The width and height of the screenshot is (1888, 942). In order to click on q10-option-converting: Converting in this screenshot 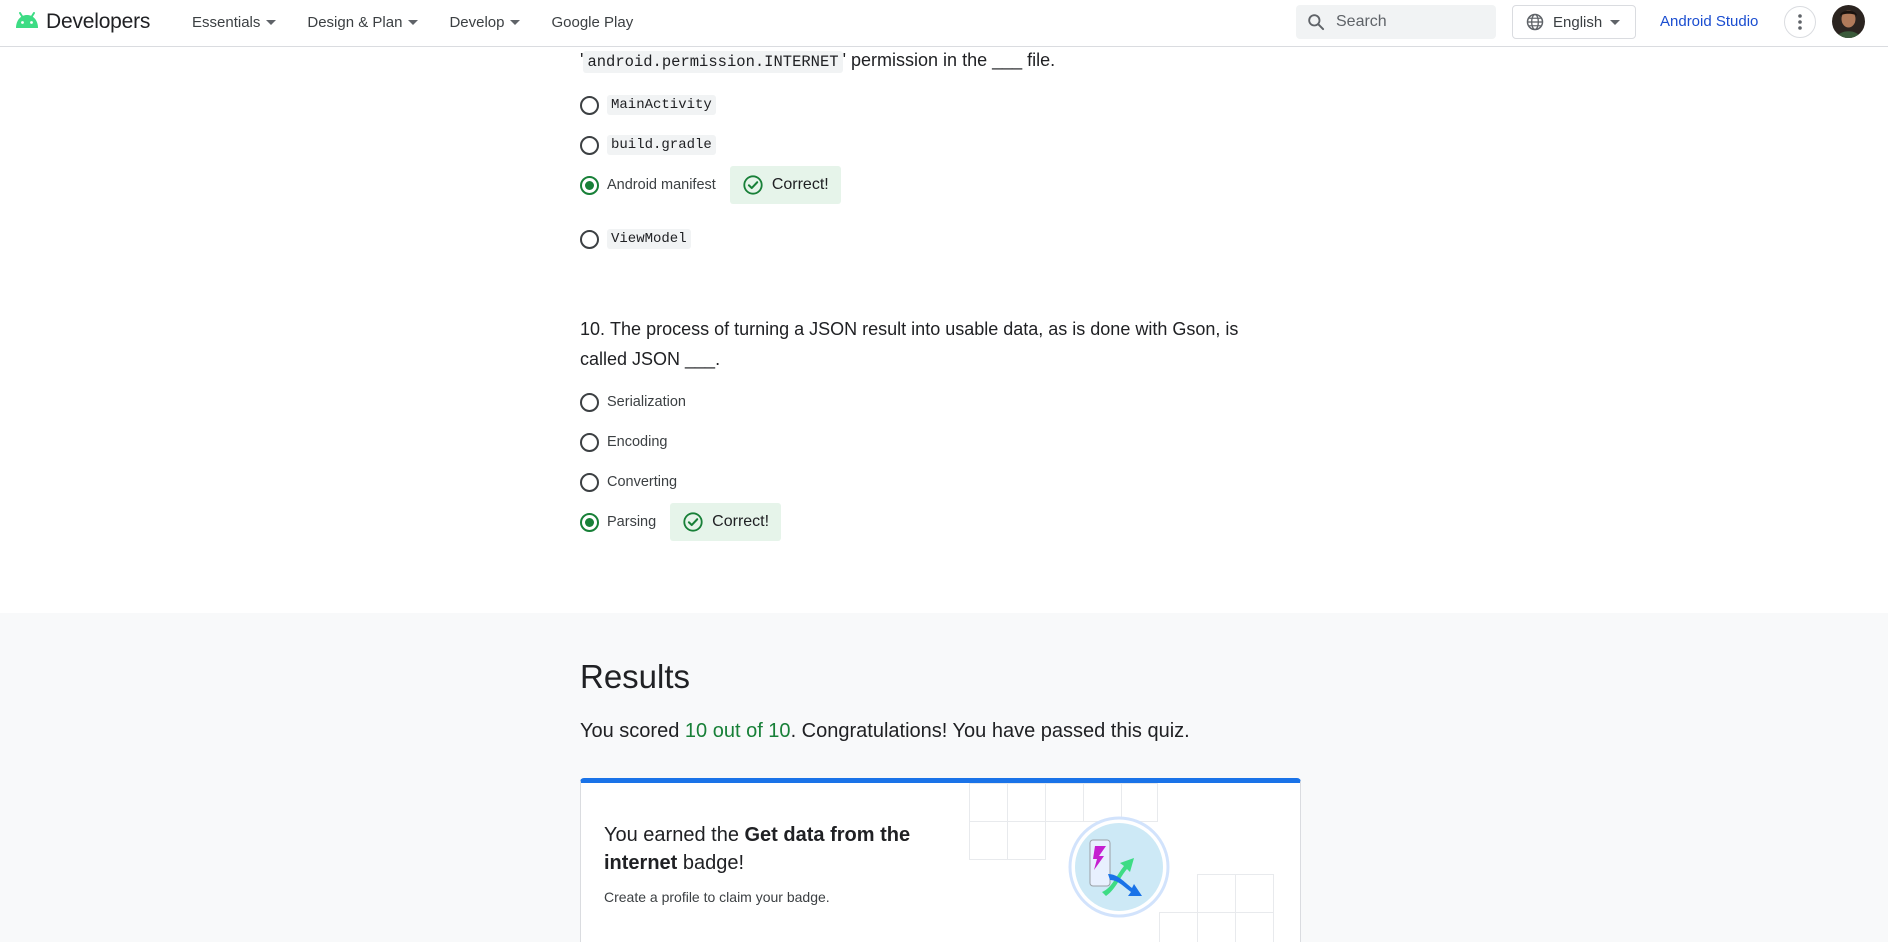, I will do `click(628, 482)`.